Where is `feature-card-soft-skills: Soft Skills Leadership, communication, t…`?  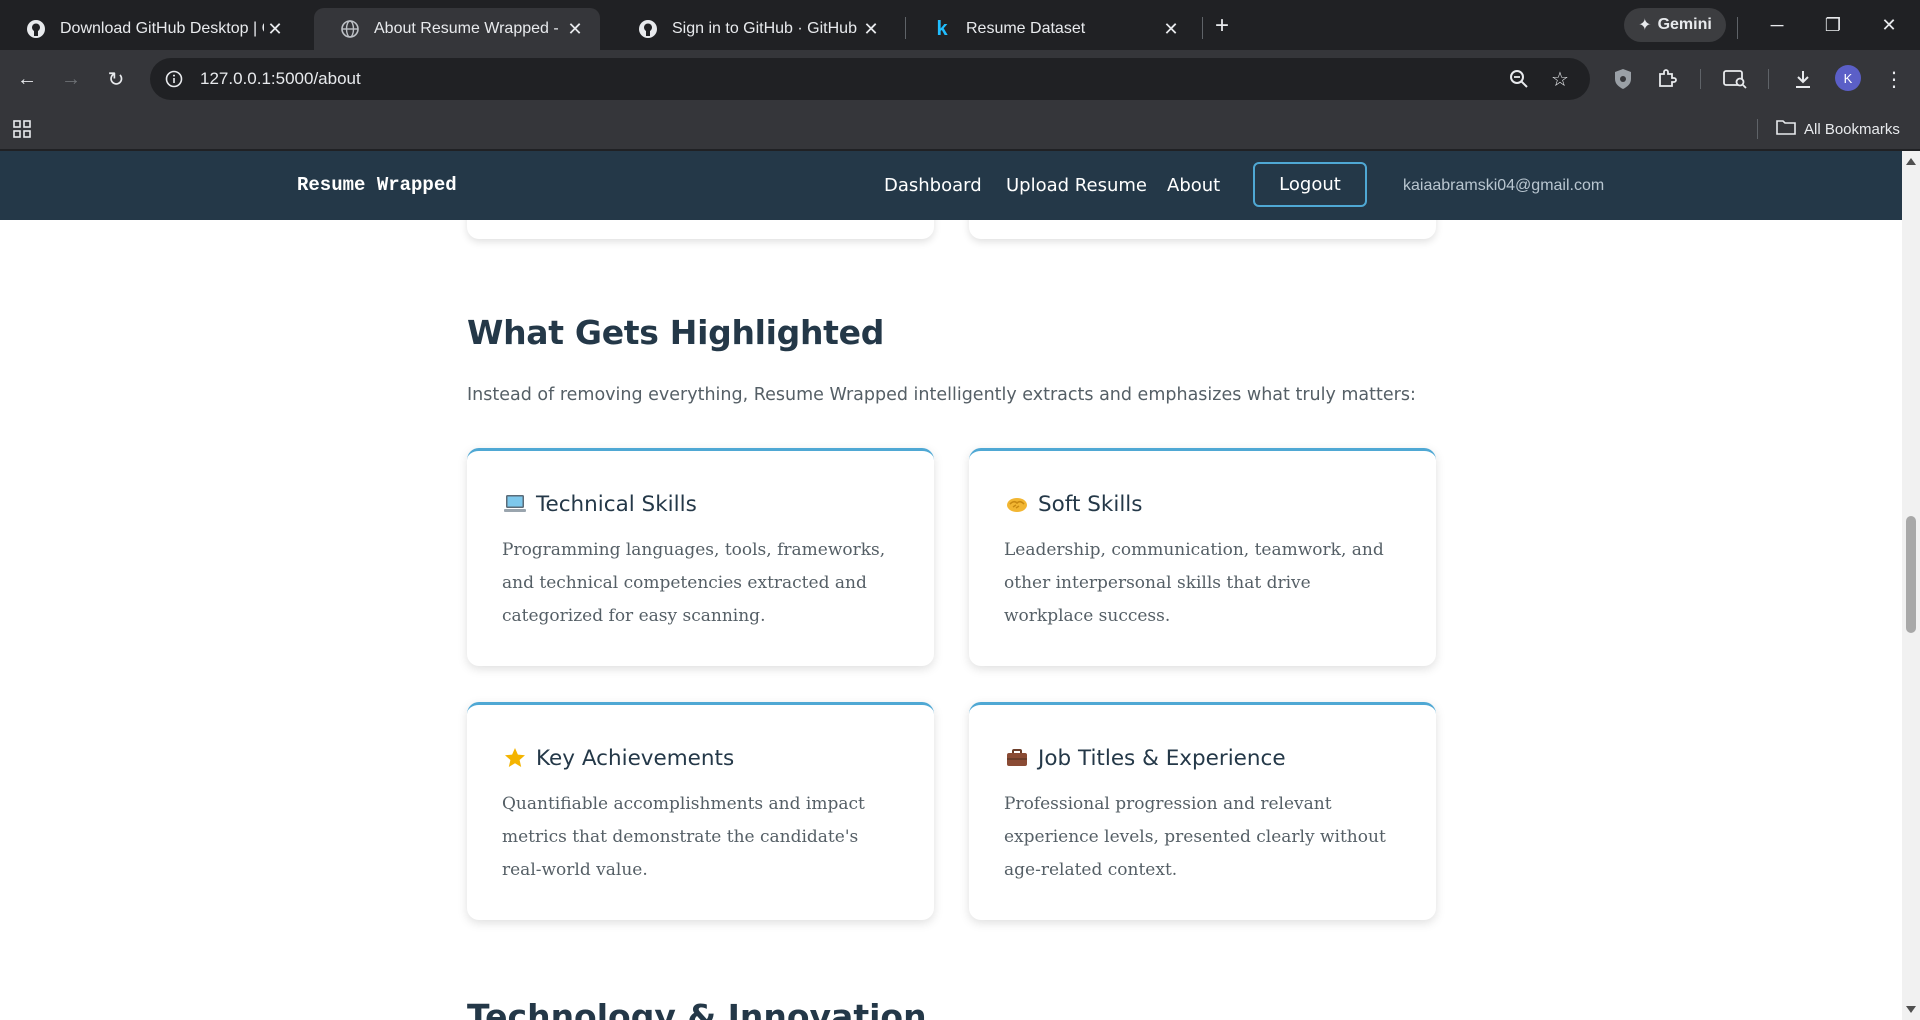 feature-card-soft-skills: Soft Skills Leadership, communication, t… is located at coordinates (1202, 557).